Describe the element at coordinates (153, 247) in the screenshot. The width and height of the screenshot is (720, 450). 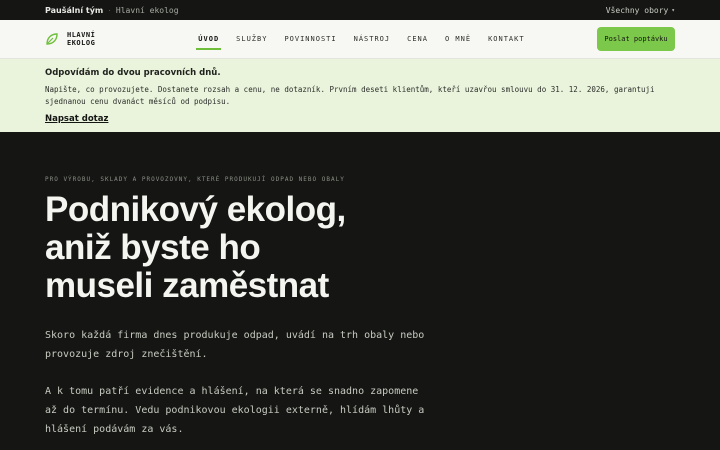
I see `headline-line-2: aniž byste ho` at that location.